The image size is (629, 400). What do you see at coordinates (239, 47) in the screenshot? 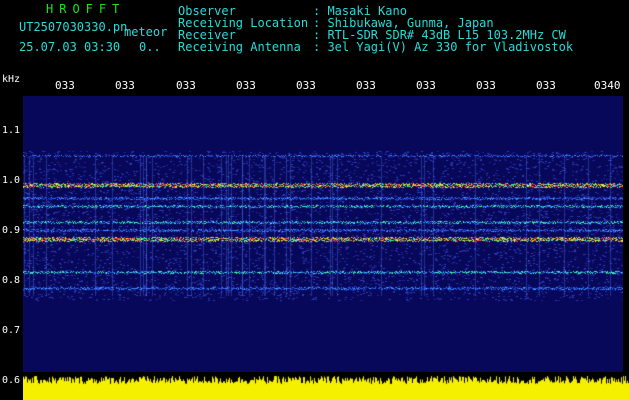
I see `antenna-label: Receiving Antenna` at bounding box center [239, 47].